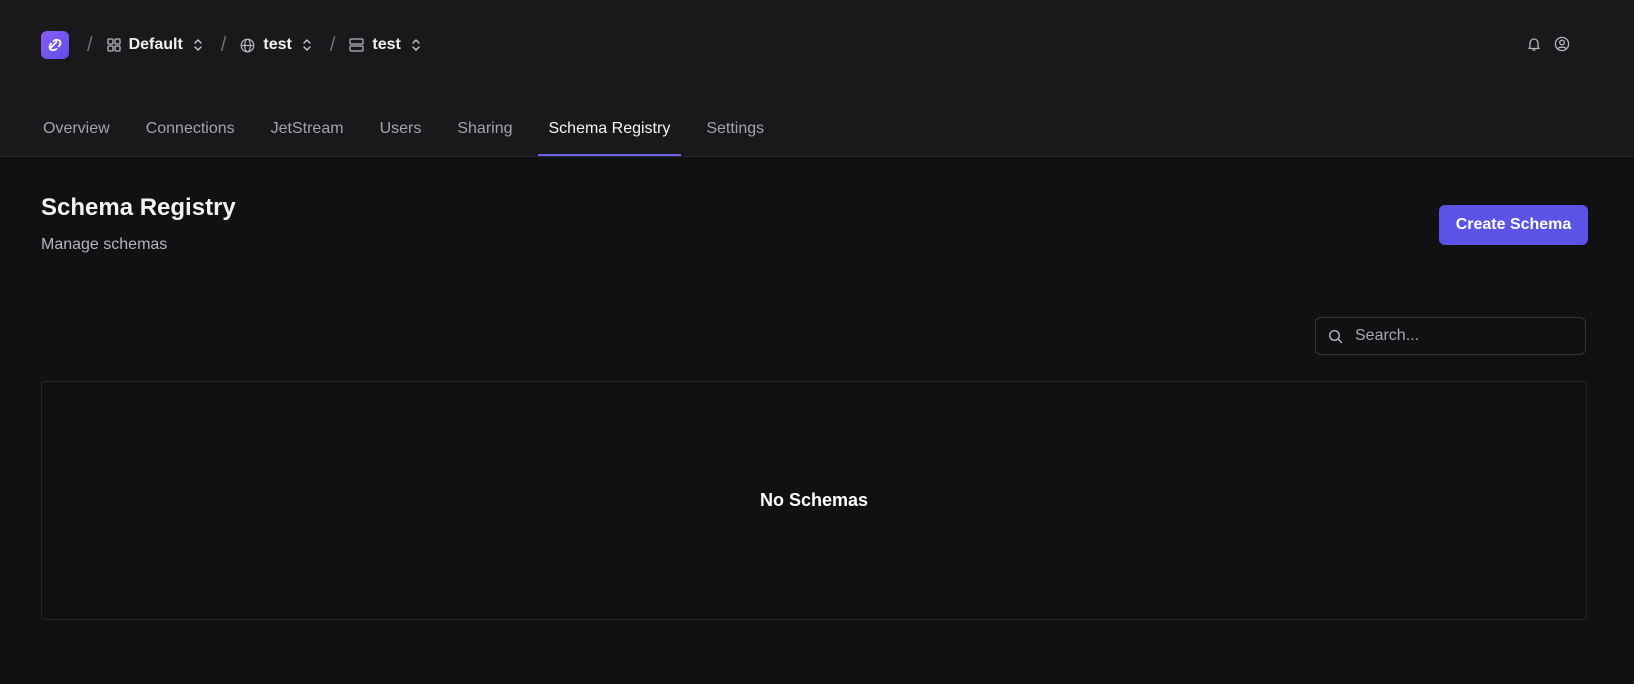 The width and height of the screenshot is (1634, 684). I want to click on page-title: Schema Registry, so click(138, 207).